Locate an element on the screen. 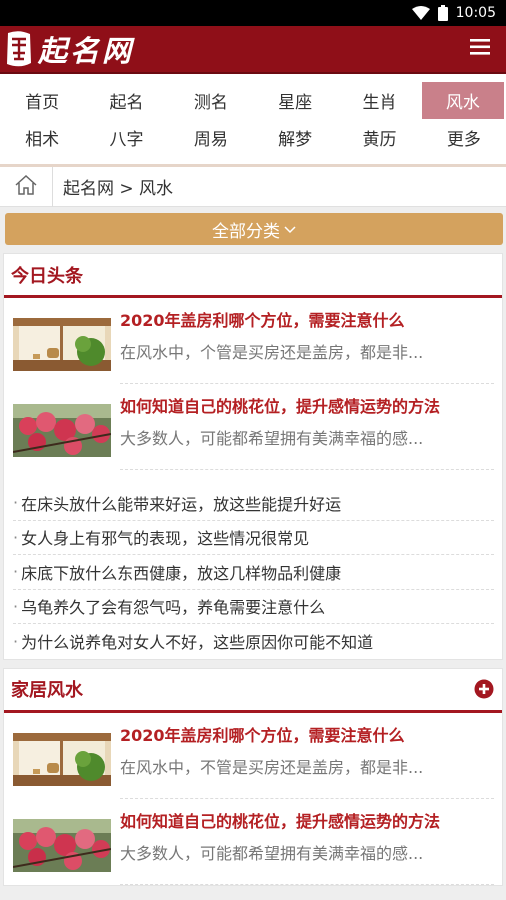 The image size is (506, 900). nav-item-dreams: 解梦 is located at coordinates (295, 137).